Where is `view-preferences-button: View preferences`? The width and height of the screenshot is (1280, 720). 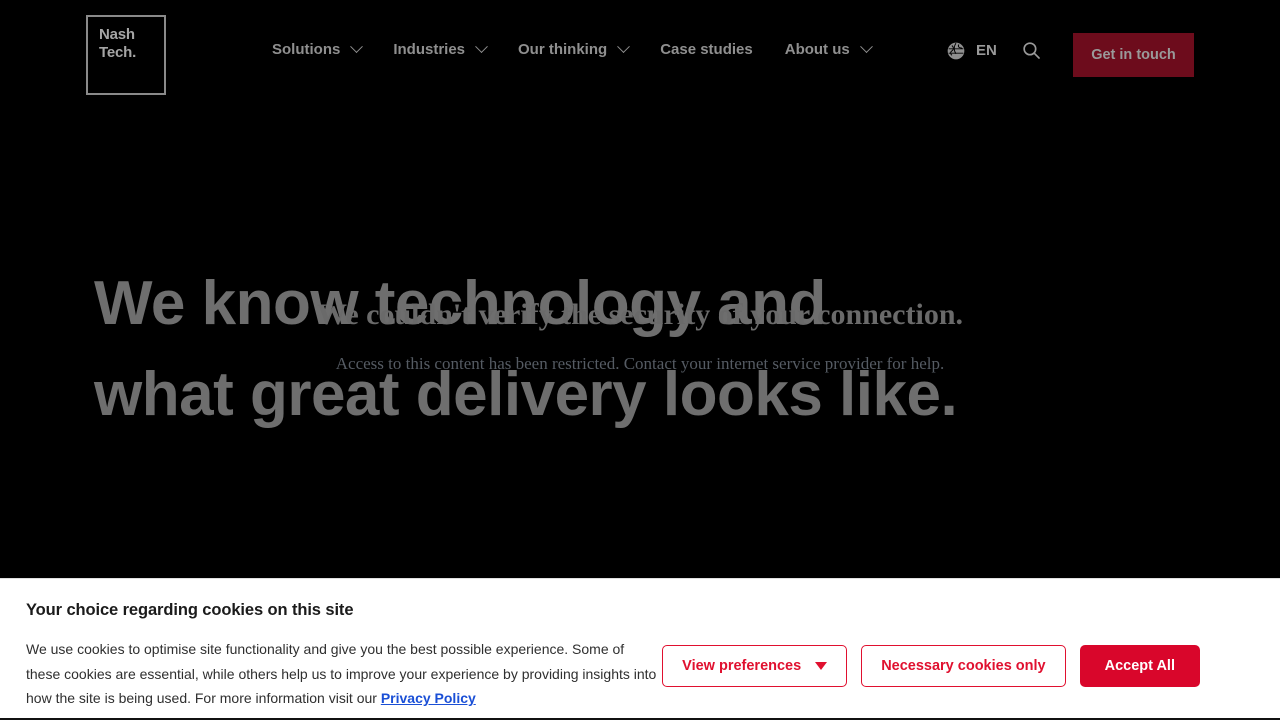
view-preferences-button: View preferences is located at coordinates (755, 666).